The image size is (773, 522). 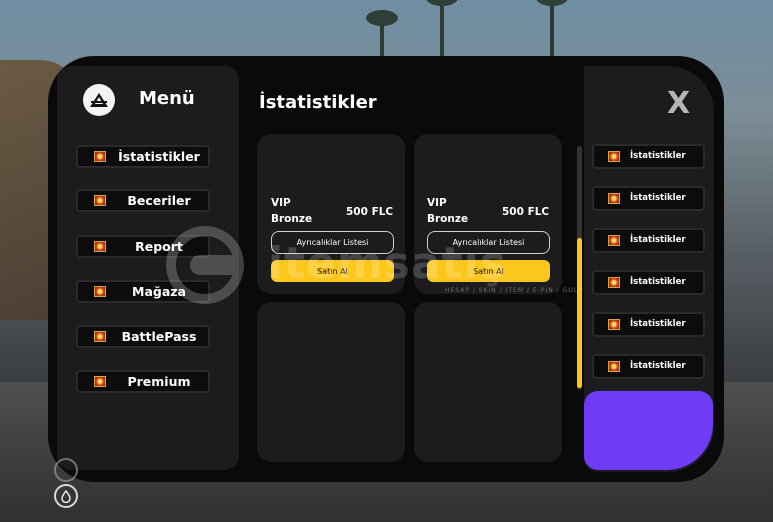 I want to click on mountain-logo-icon, so click(x=99, y=100).